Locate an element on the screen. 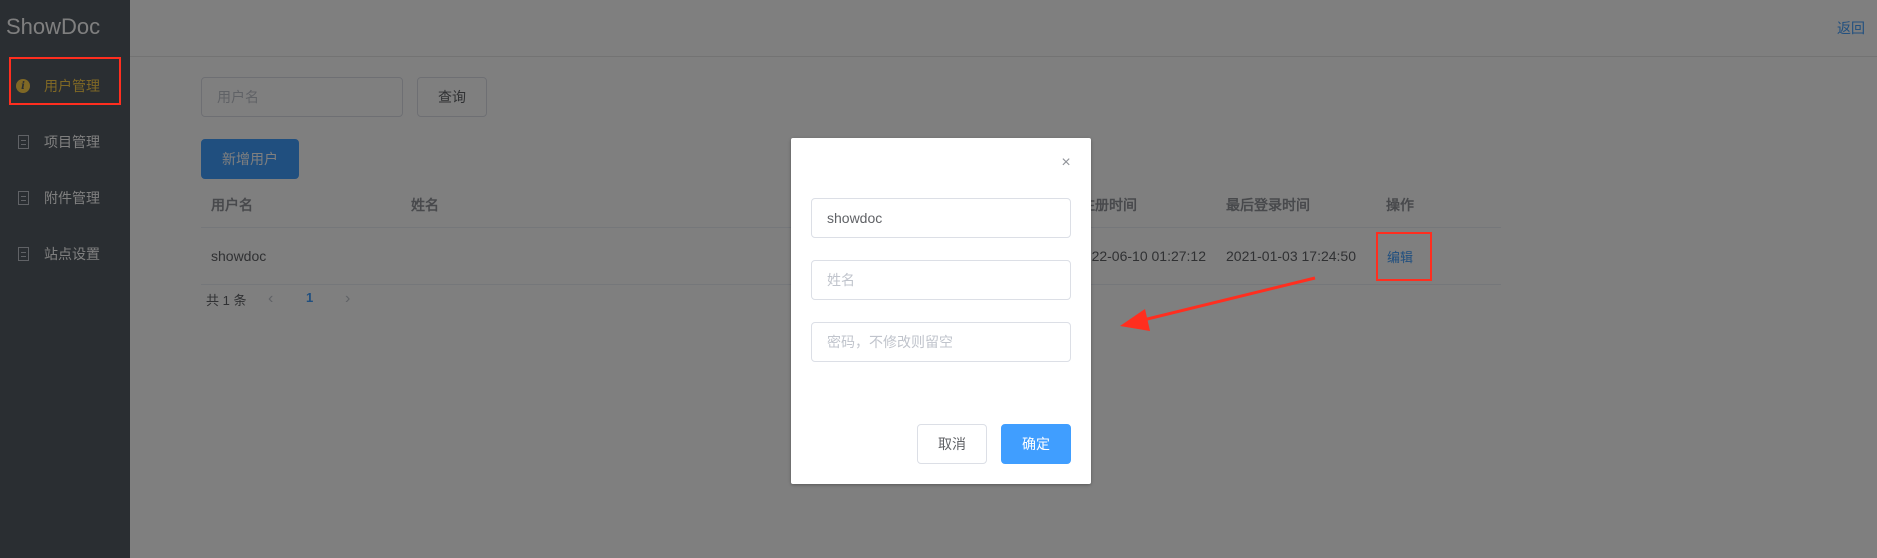 Image resolution: width=1877 pixels, height=558 pixels. dialog-username-input is located at coordinates (941, 218).